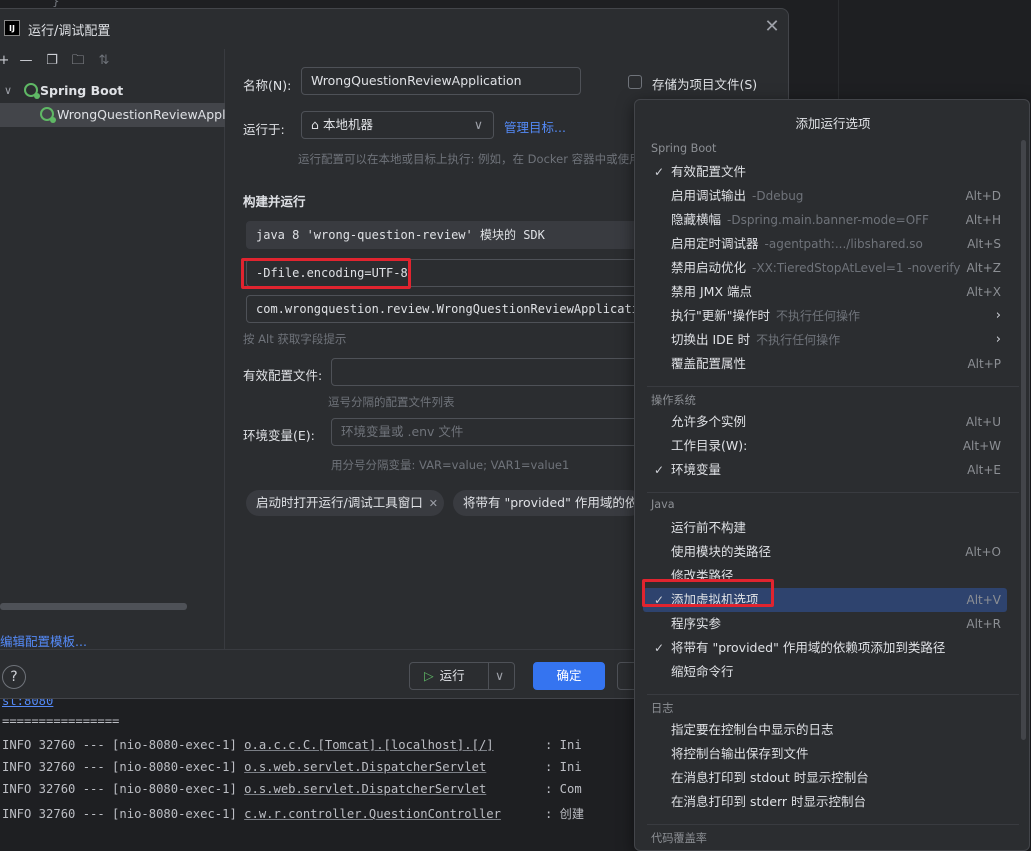 This screenshot has width=1031, height=851. I want to click on profiles-hint: 逗号分隔的配置文件列表, so click(391, 402).